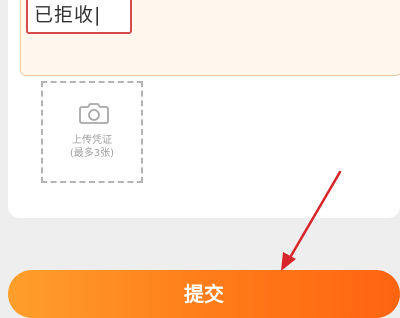 The image size is (400, 318). Describe the element at coordinates (94, 113) in the screenshot. I see `camera-icon` at that location.